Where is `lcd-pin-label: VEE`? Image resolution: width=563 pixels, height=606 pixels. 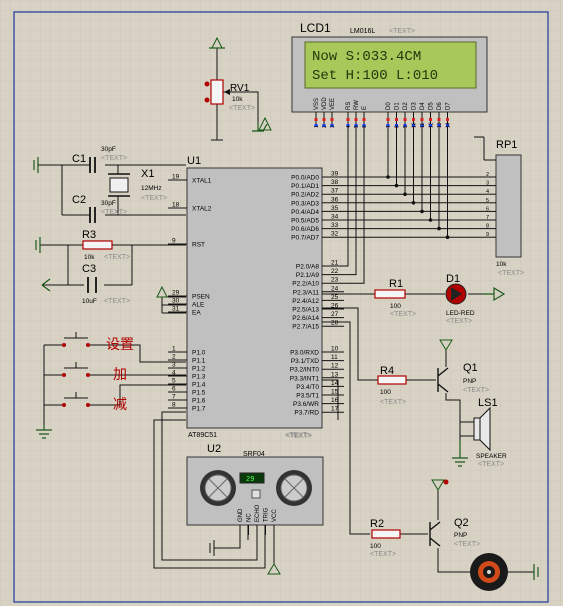
lcd-pin-label: VEE is located at coordinates (333, 104).